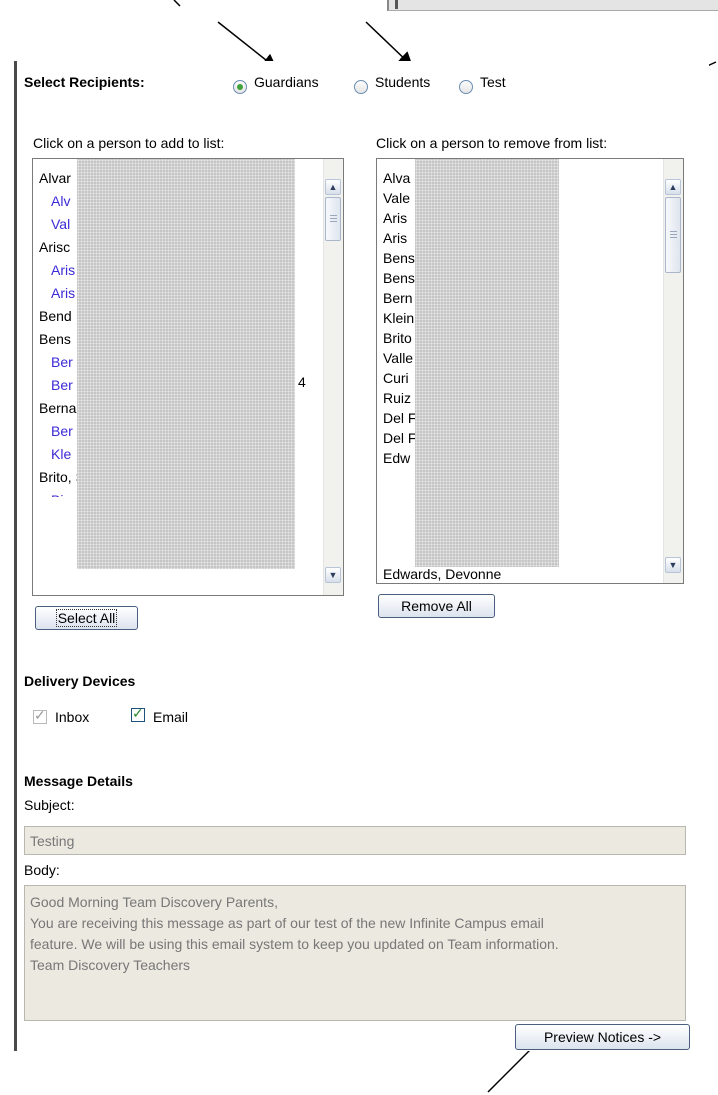 The height and width of the screenshot is (1095, 718). What do you see at coordinates (55, 316) in the screenshot?
I see `list-item: Bend` at bounding box center [55, 316].